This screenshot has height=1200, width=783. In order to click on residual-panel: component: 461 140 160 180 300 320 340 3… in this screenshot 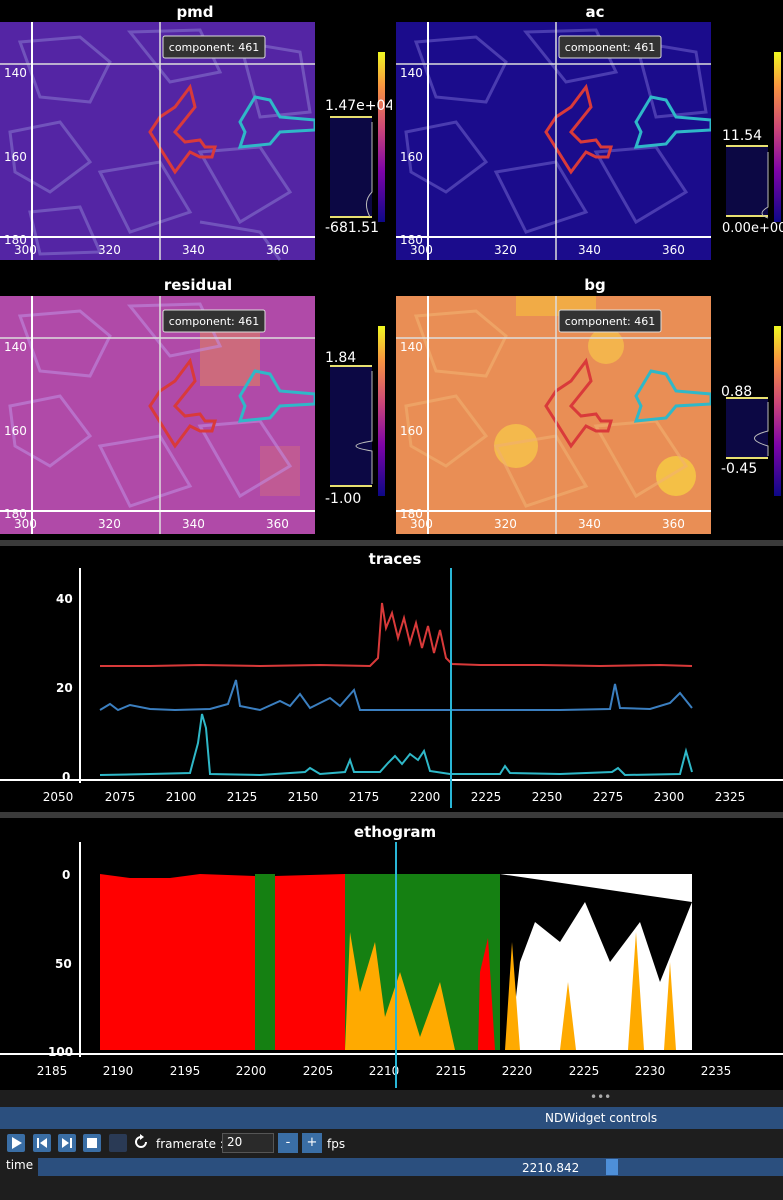, I will do `click(196, 416)`.